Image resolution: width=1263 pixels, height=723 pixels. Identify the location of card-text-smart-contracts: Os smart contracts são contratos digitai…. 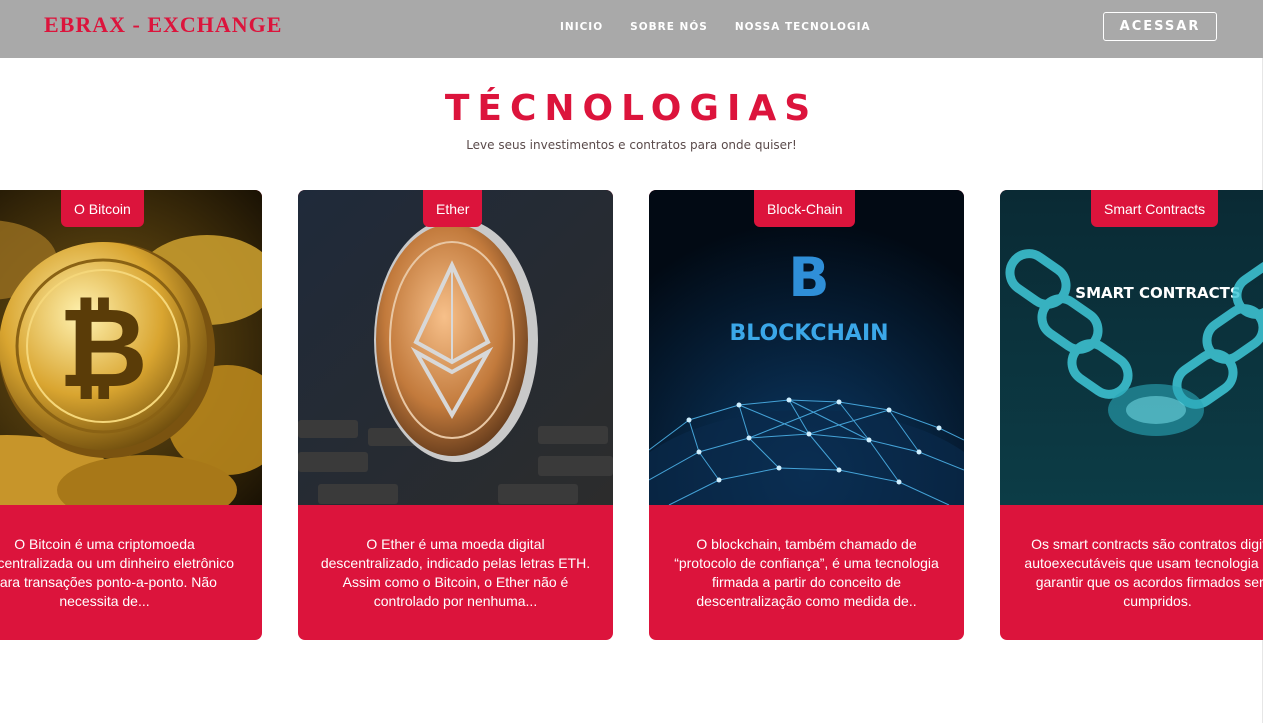
(1143, 572).